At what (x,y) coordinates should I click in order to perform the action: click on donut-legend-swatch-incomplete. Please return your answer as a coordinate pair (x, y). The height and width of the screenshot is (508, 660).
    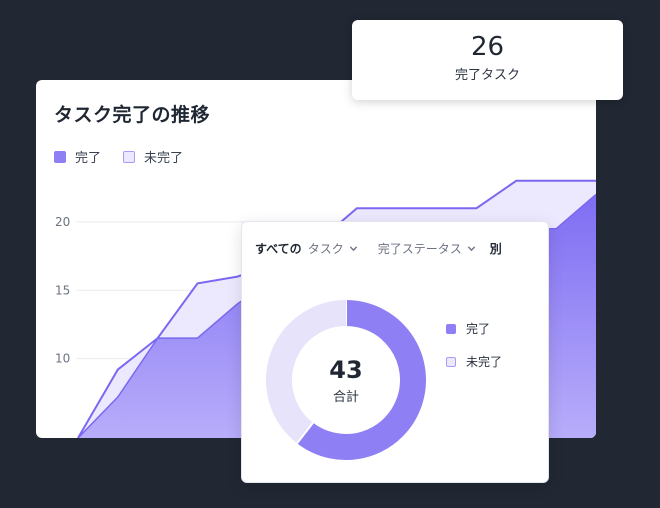
    Looking at the image, I should click on (451, 361).